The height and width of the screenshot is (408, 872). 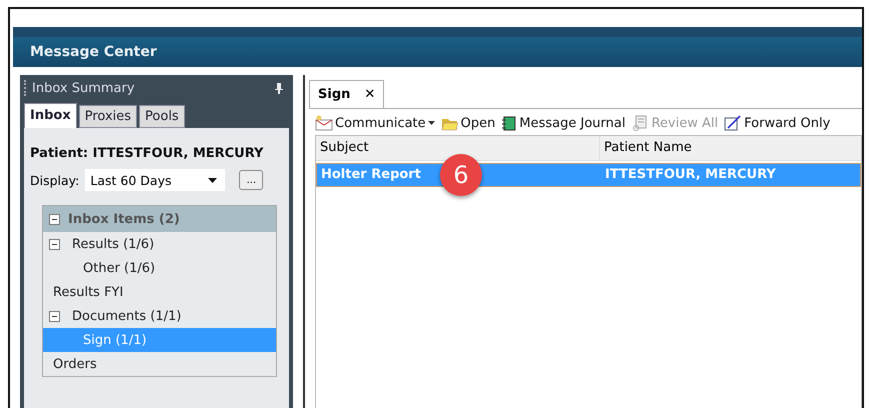 What do you see at coordinates (159, 316) in the screenshot?
I see `tree-item: Documents (1/1)` at bounding box center [159, 316].